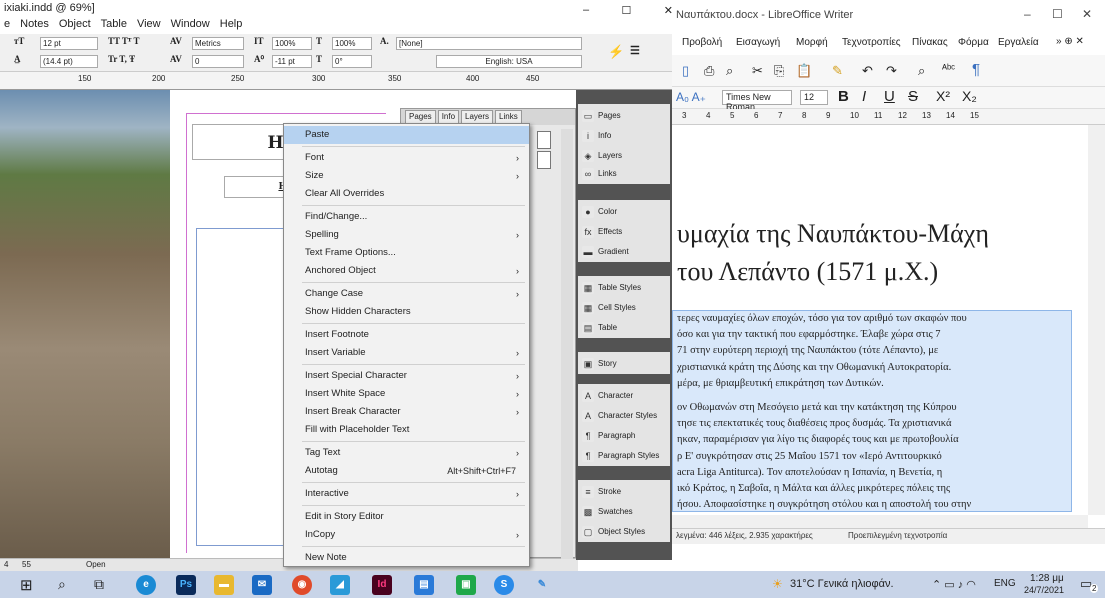 The width and height of the screenshot is (1105, 598). Describe the element at coordinates (352, 43) in the screenshot. I see `horizontal-scale-field: 100%` at that location.